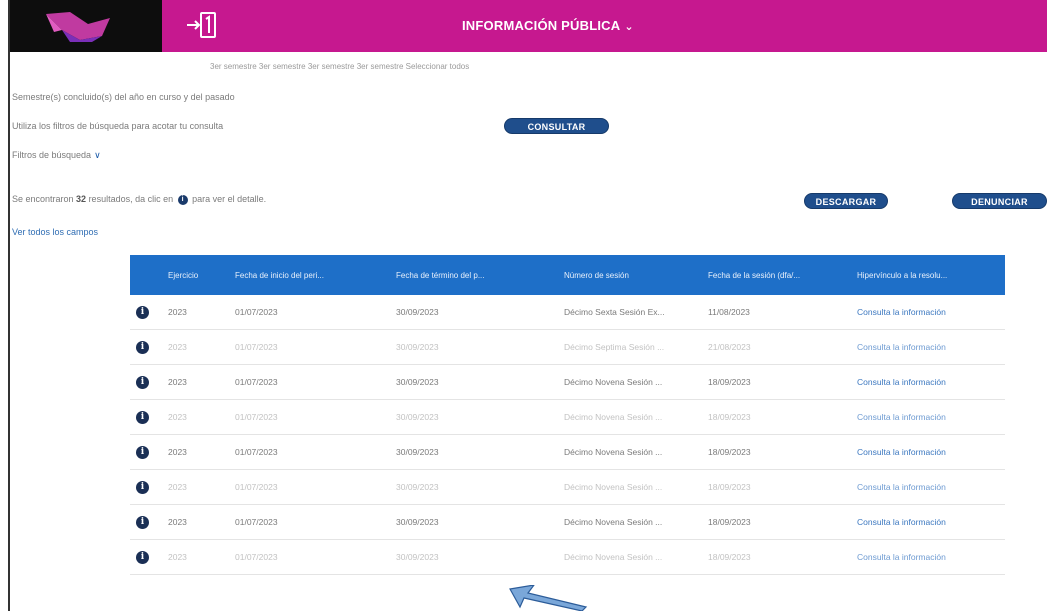 This screenshot has width=1047, height=611. Describe the element at coordinates (541, 25) in the screenshot. I see `public-info-menu-label: INFORMACIÓN PÚBLICA` at that location.